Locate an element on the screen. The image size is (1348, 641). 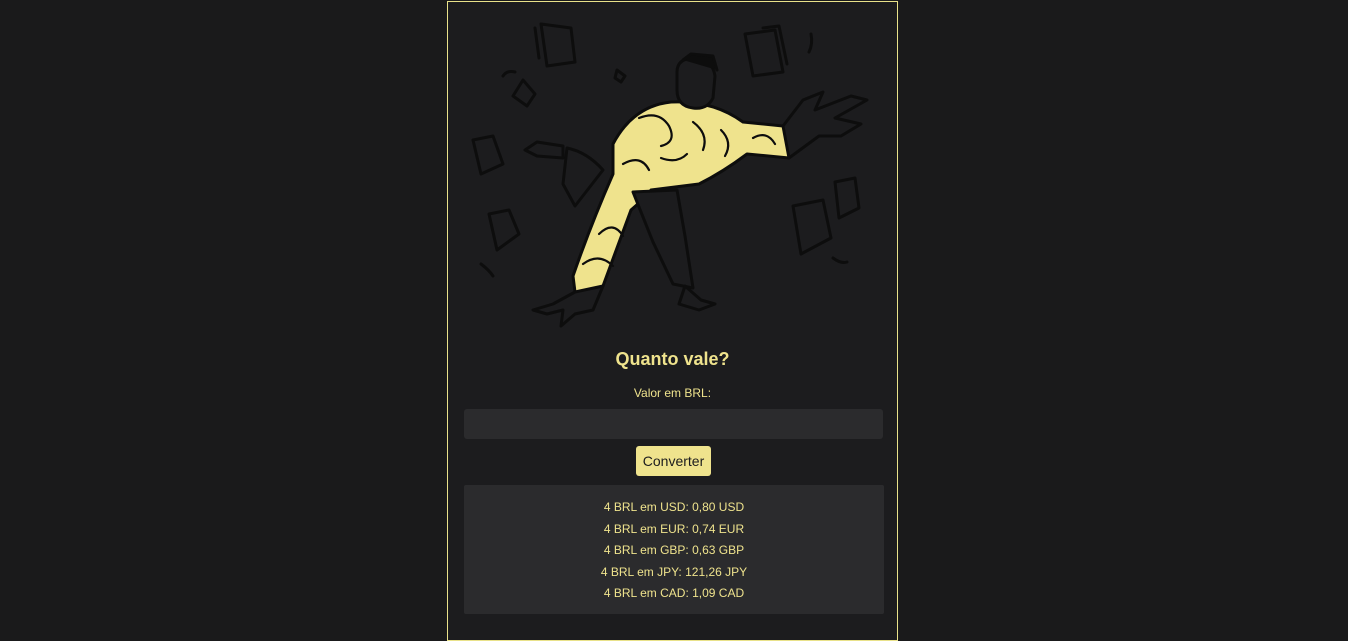
result-usd: 4 BRL em USD: 0,80 USD is located at coordinates (674, 507).